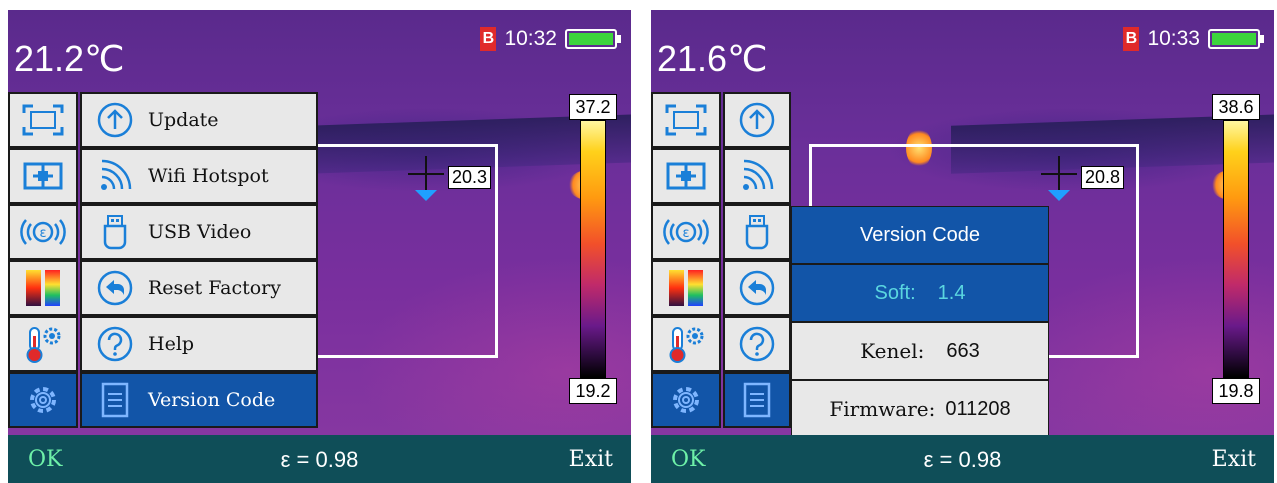 The width and height of the screenshot is (1277, 483). I want to click on menu-label: USB Video, so click(200, 232).